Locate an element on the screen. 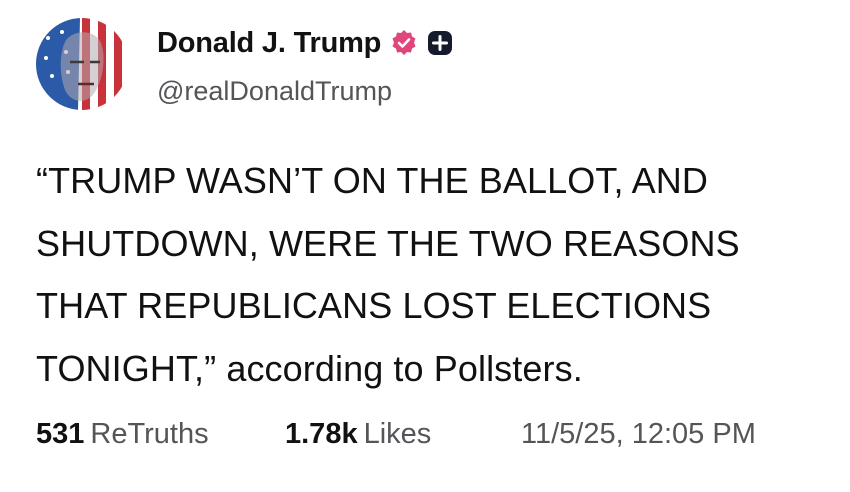  post-line: SHUTDOWN, WERE THE TWO REASONS is located at coordinates (388, 243).